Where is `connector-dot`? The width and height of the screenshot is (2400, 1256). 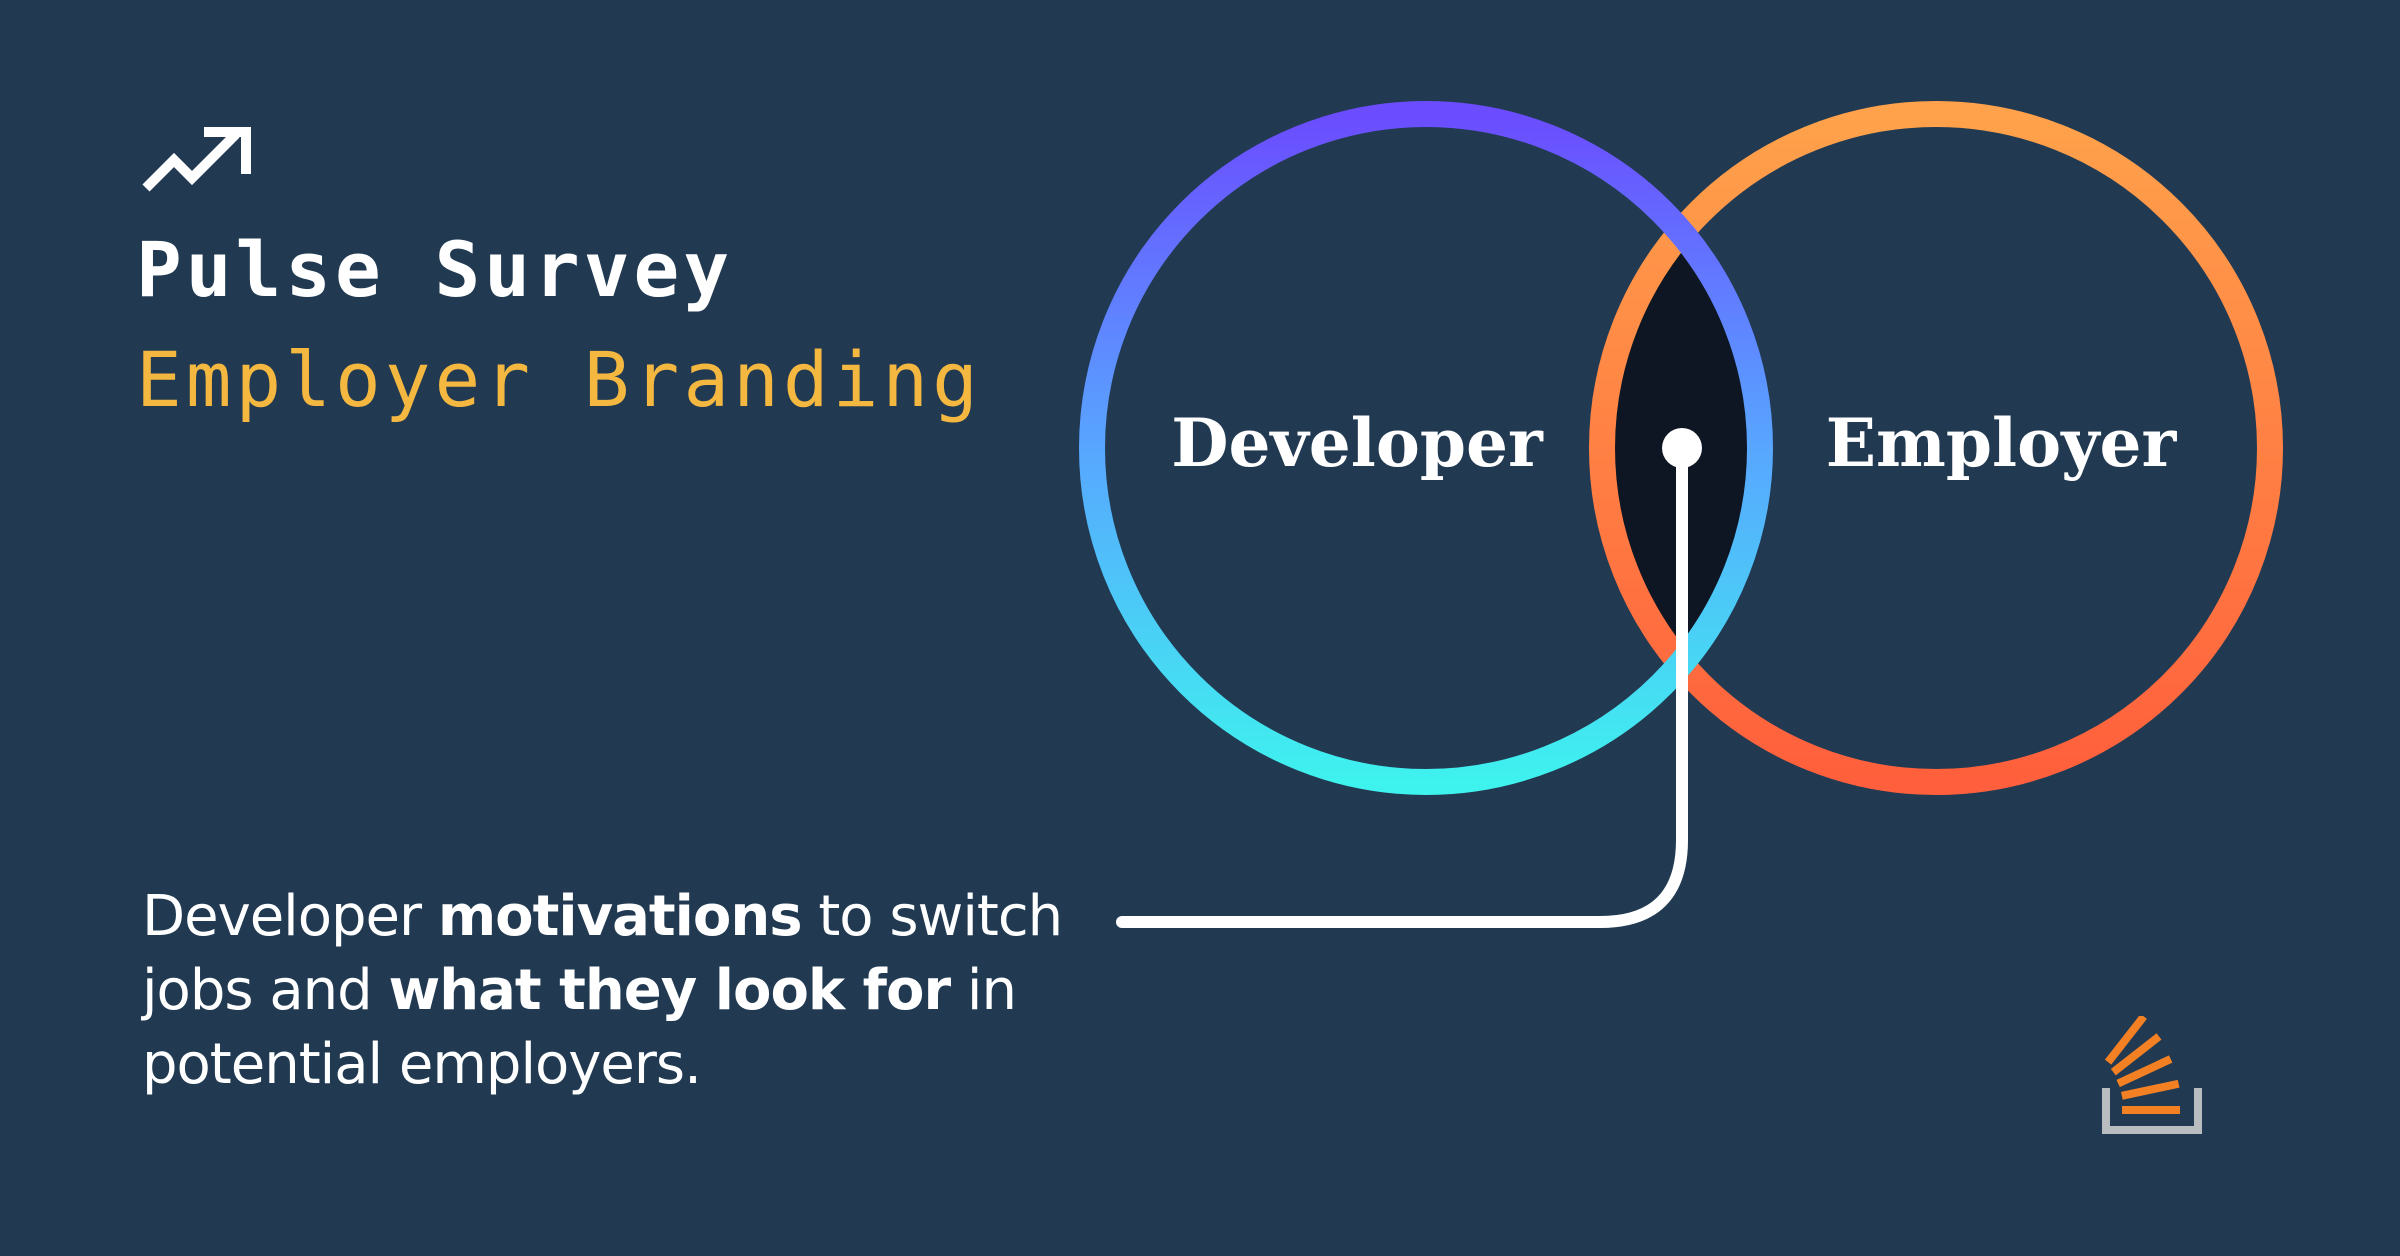 connector-dot is located at coordinates (1682, 448).